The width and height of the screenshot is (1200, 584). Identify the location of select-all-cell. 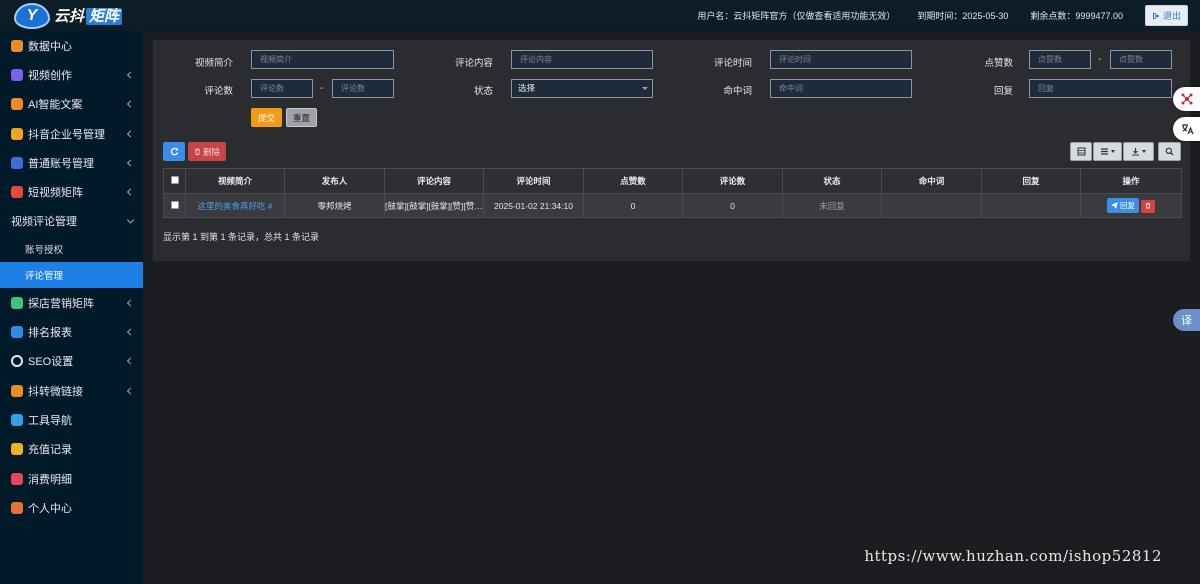
(174, 181).